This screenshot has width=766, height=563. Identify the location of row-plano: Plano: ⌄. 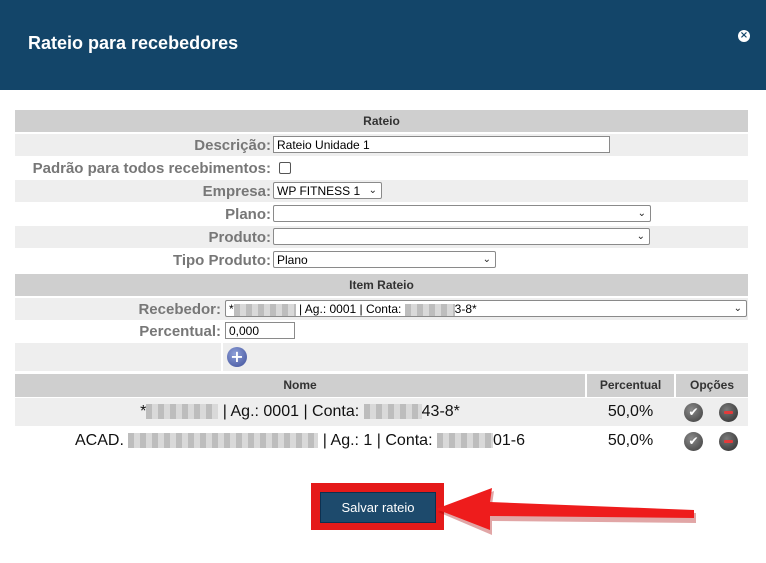
(381, 214).